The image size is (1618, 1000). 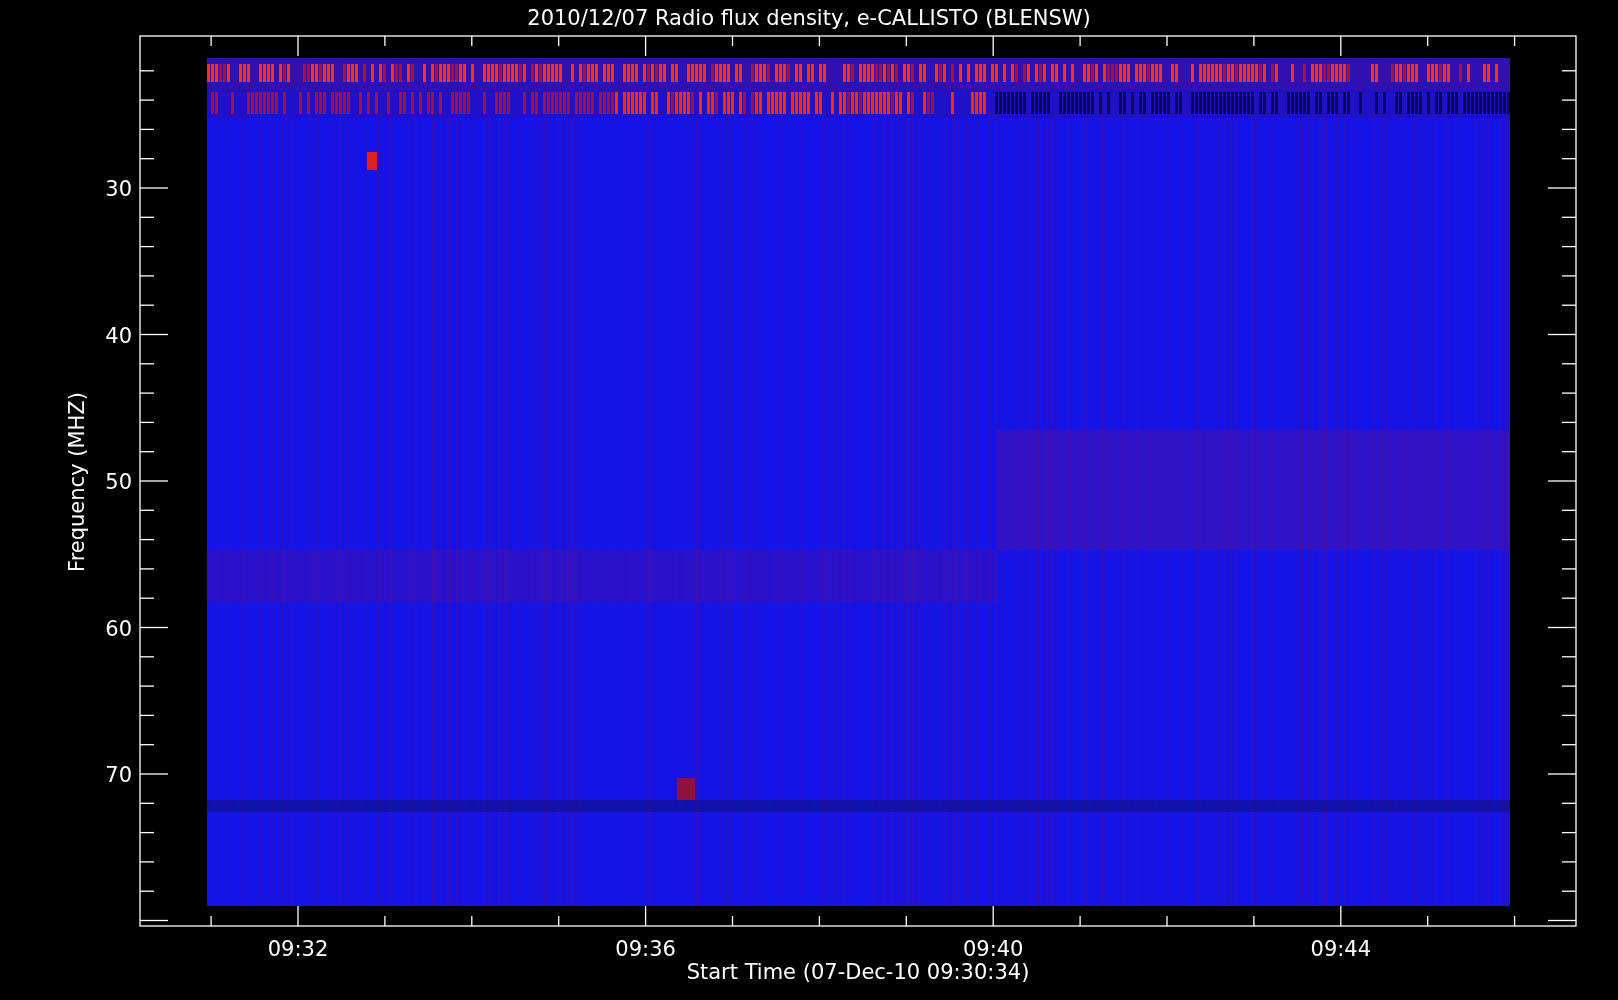 I want to click on y-tick-label: 50, so click(x=118, y=482).